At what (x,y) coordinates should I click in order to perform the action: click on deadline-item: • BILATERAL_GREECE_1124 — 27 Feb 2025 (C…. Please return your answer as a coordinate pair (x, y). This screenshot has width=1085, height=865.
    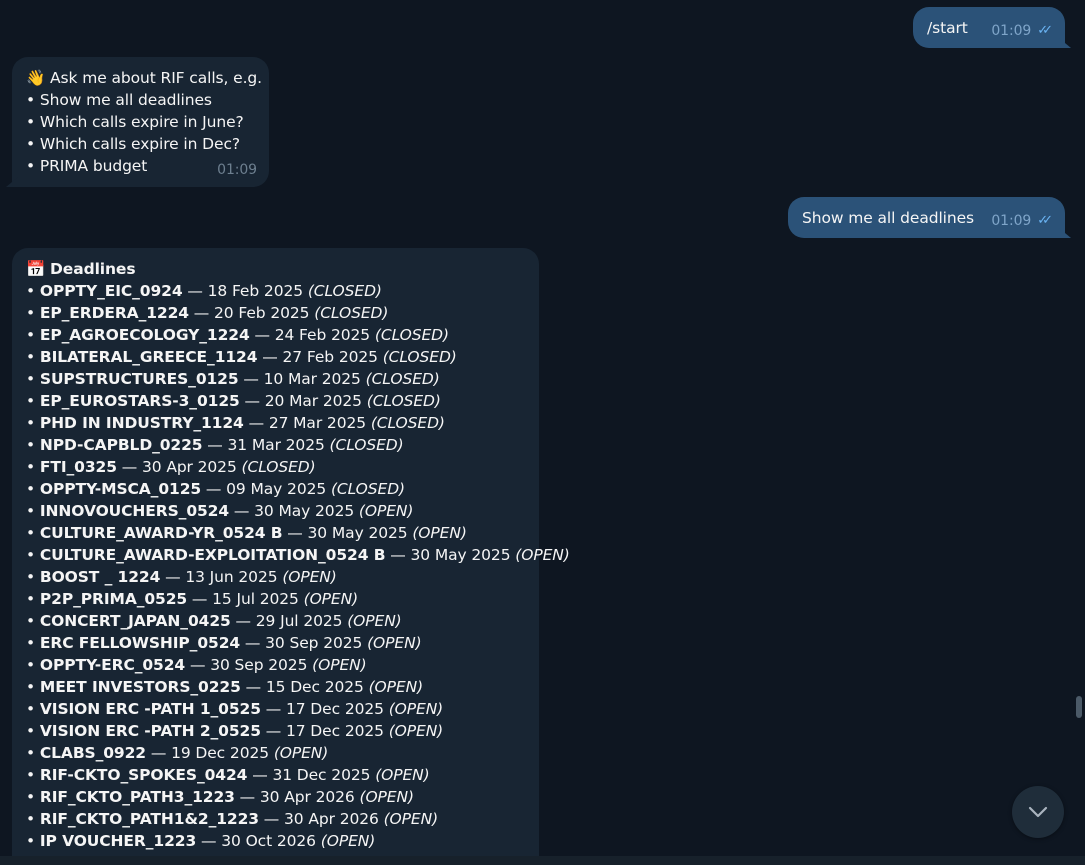
    Looking at the image, I should click on (275, 357).